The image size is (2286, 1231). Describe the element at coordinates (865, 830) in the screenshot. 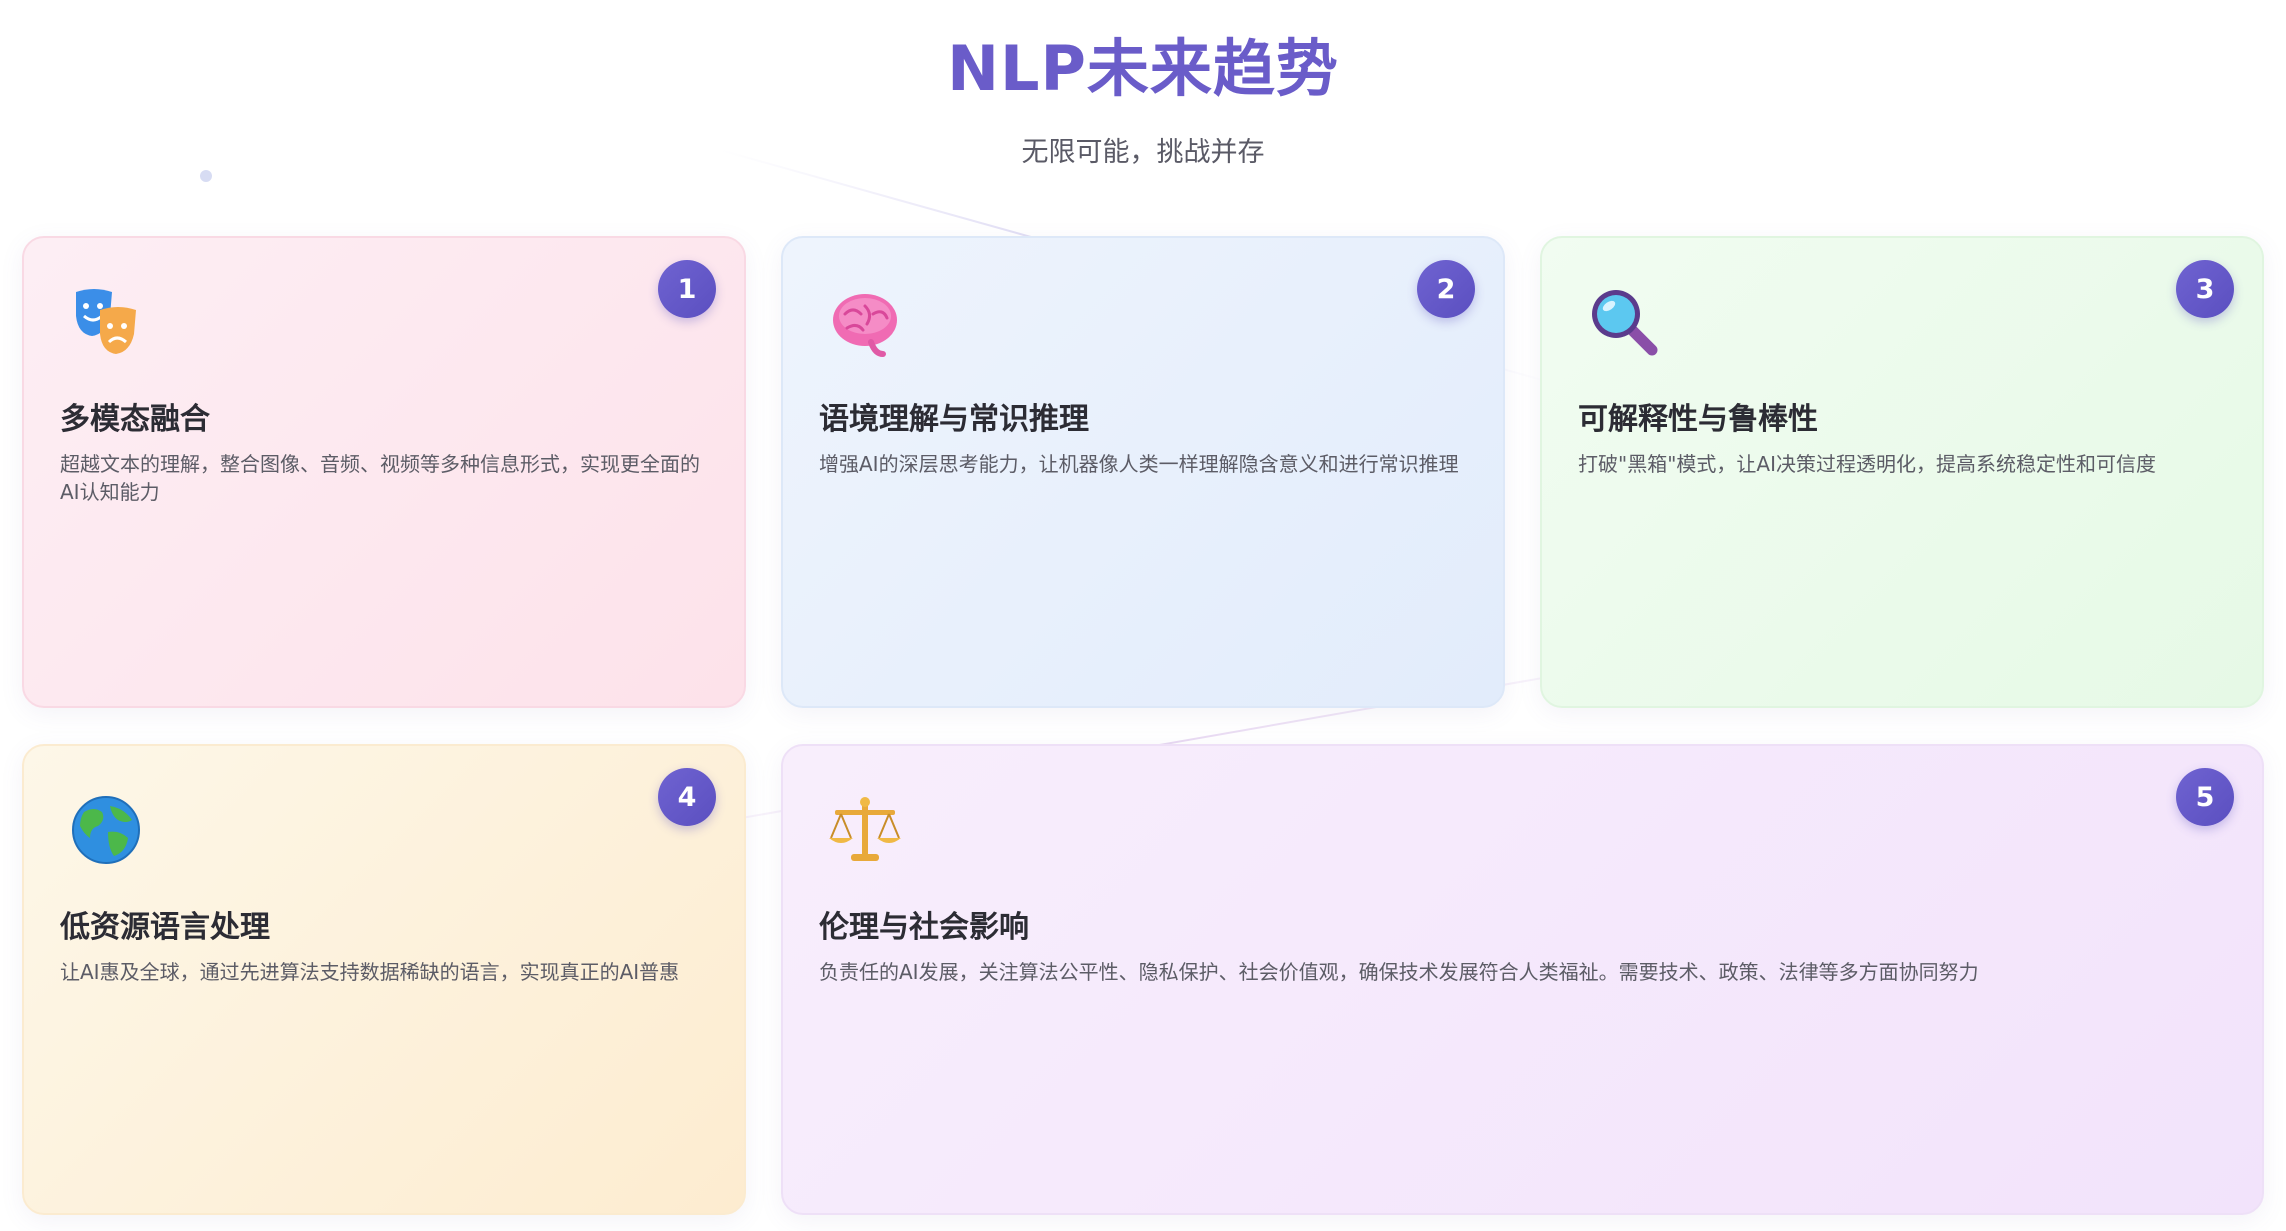

I see `balance-scale-icon` at that location.